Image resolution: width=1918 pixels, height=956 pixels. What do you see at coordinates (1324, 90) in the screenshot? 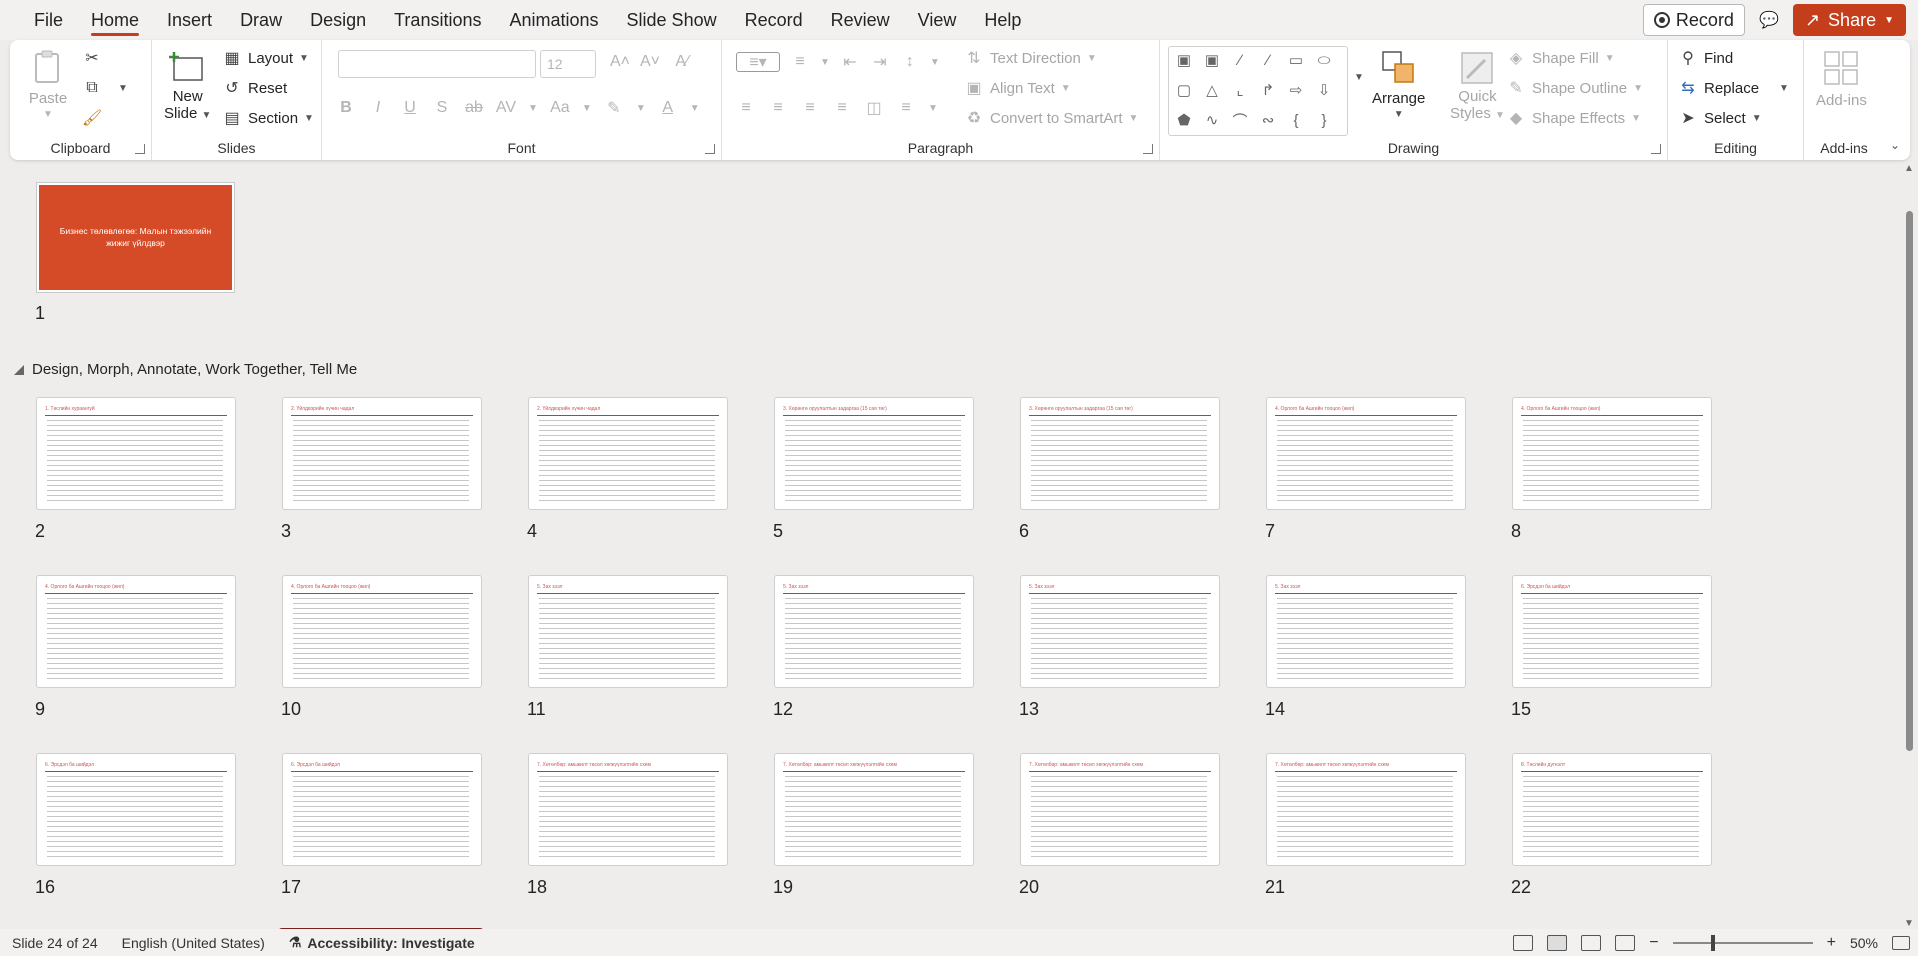
I see `arrow-down-icon: ⇩` at bounding box center [1324, 90].